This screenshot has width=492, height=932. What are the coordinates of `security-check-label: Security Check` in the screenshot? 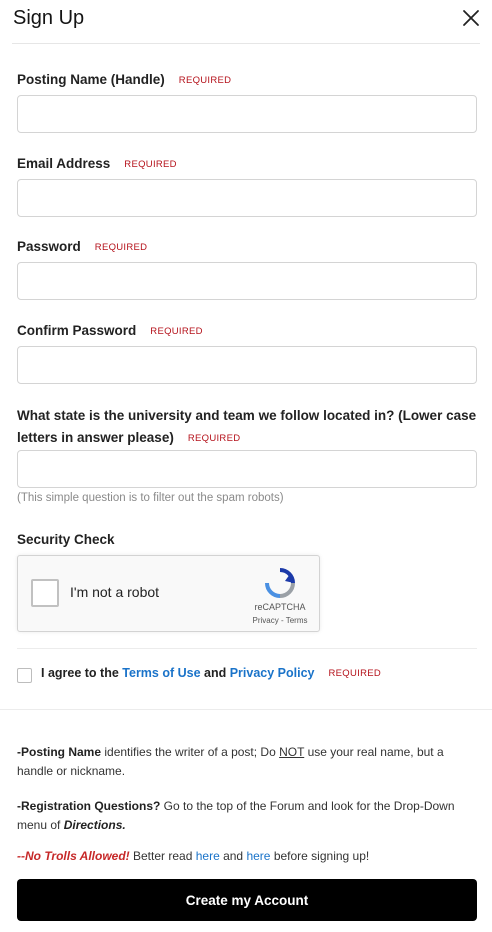 It's located at (66, 539).